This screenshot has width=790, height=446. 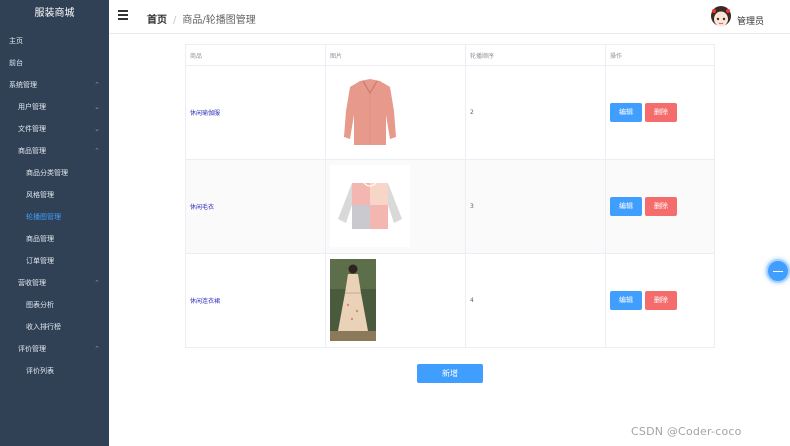 I want to click on sidebar-item-label: 主页, so click(x=16, y=41).